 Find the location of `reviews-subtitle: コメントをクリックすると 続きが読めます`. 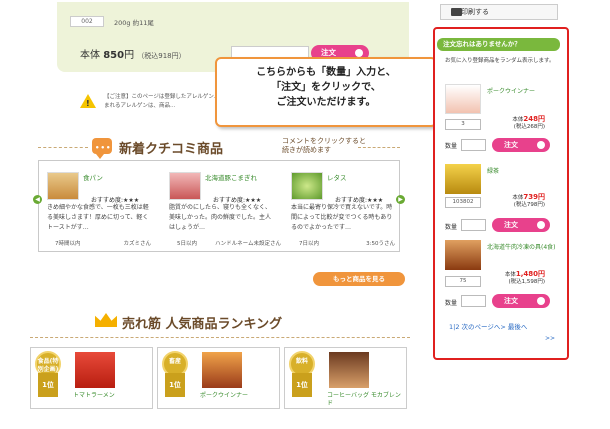

reviews-subtitle: コメントをクリックすると 続きが読めます is located at coordinates (324, 146).